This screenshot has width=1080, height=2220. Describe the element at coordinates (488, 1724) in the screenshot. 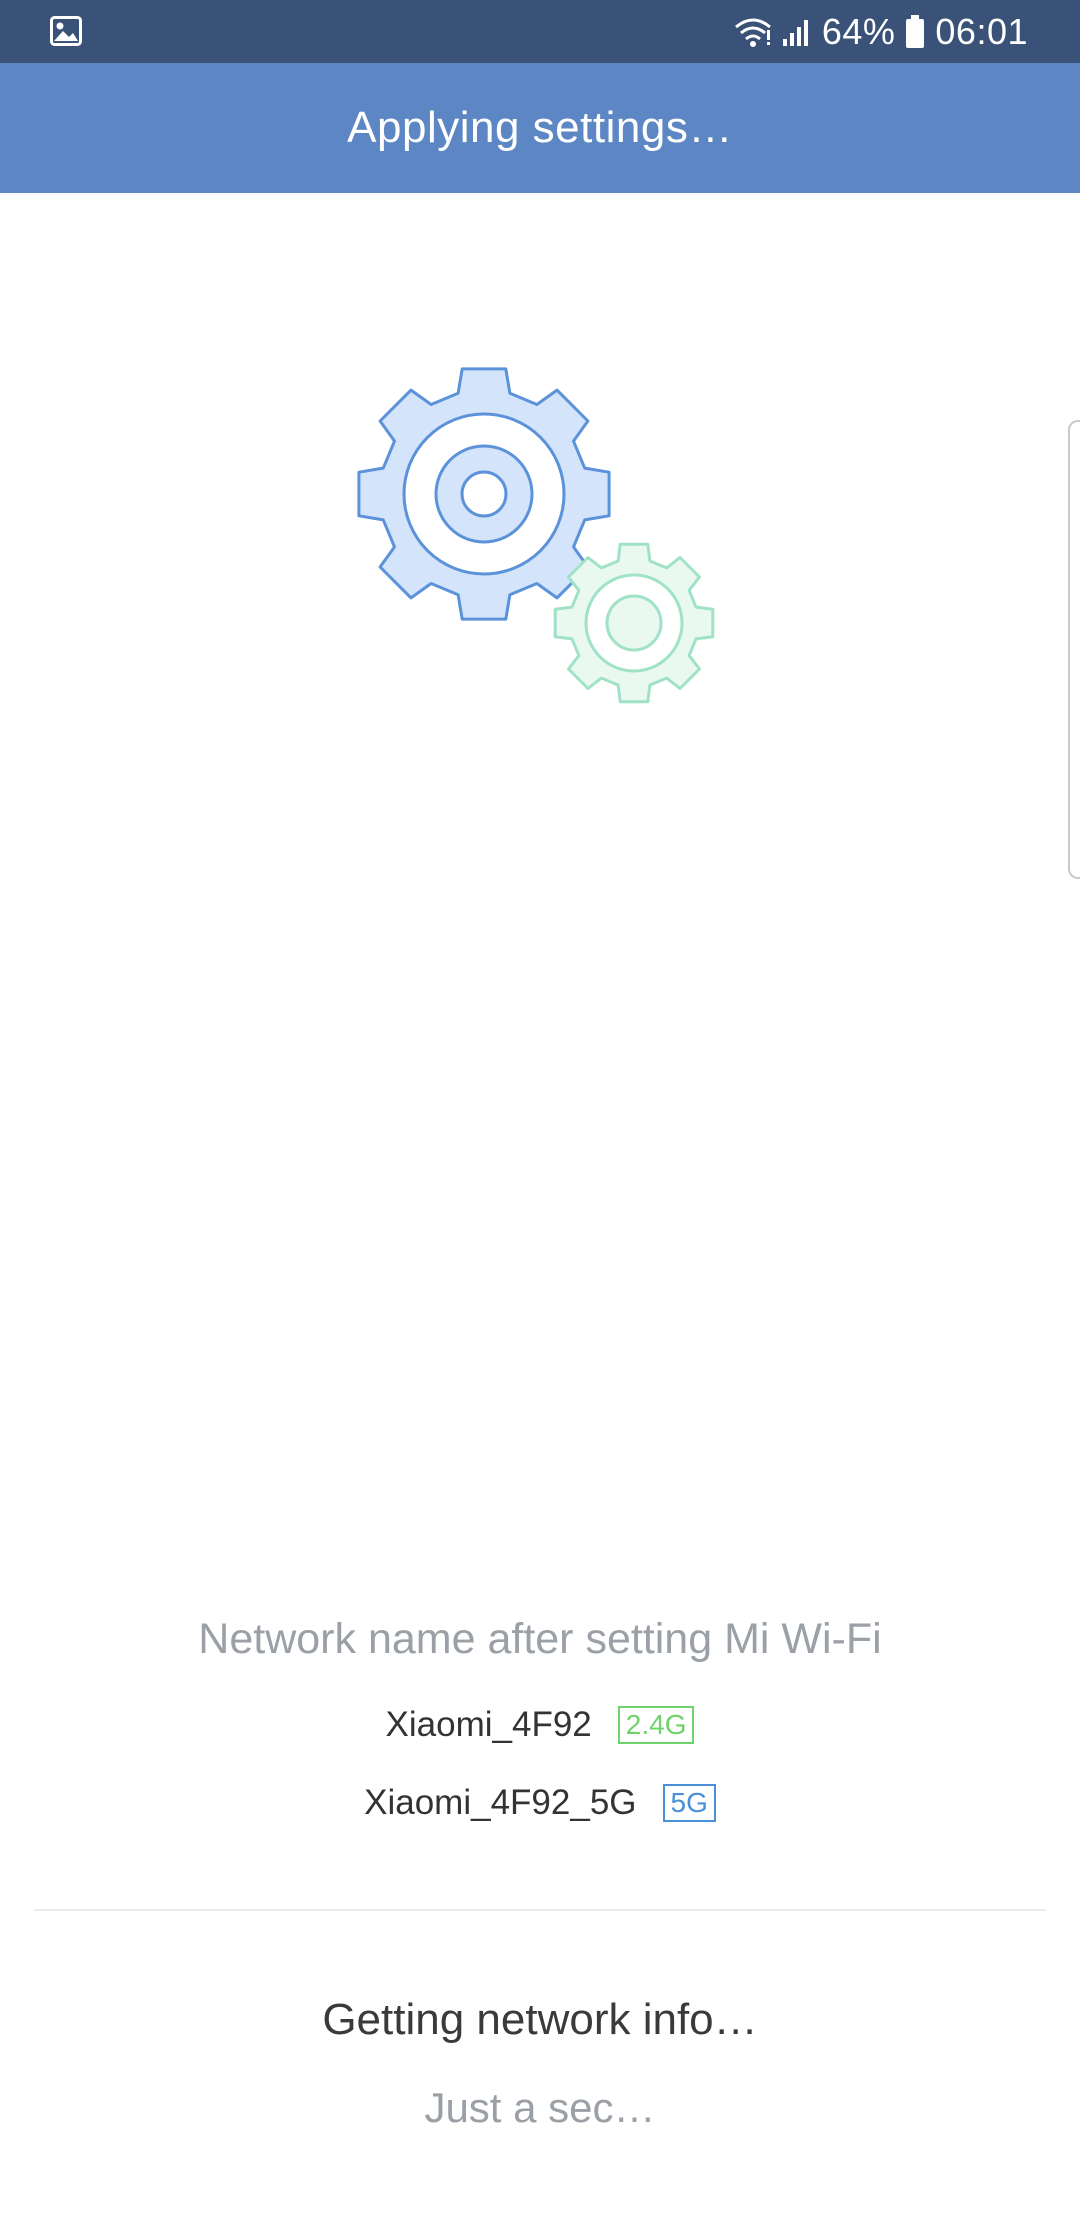

I see `network-name-24g: Xiaomi_4F92` at that location.